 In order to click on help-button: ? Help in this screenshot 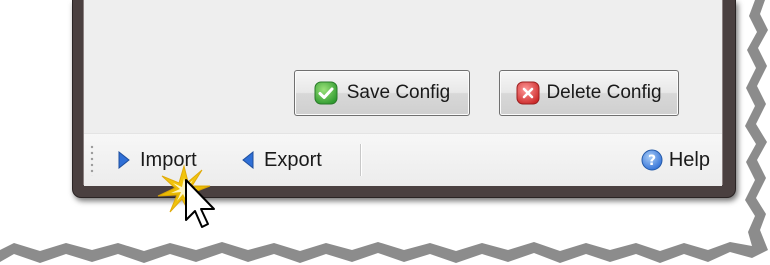, I will do `click(675, 160)`.